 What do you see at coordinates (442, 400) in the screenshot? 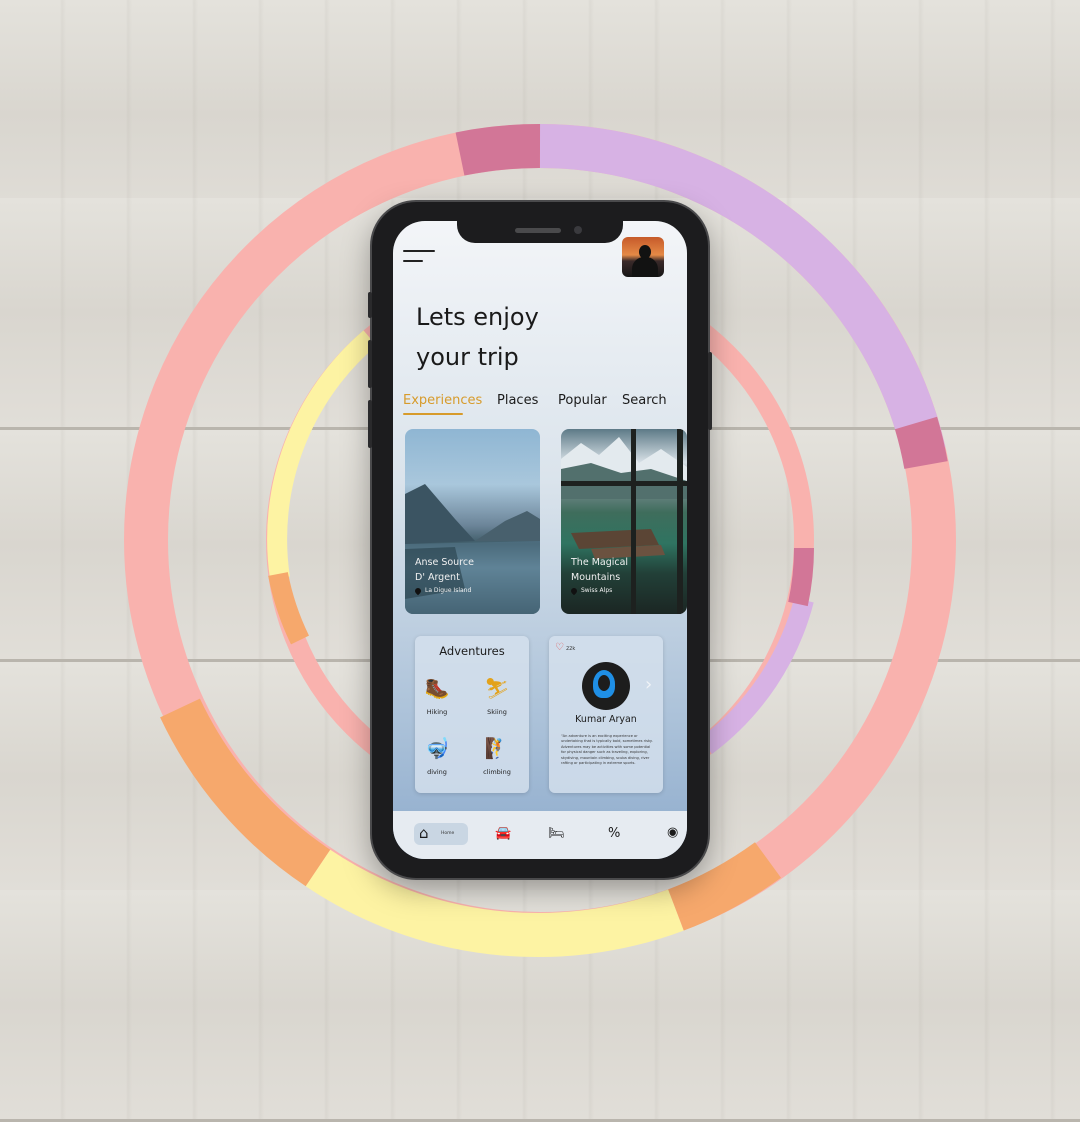
I see `tab-experiences: Experiences` at bounding box center [442, 400].